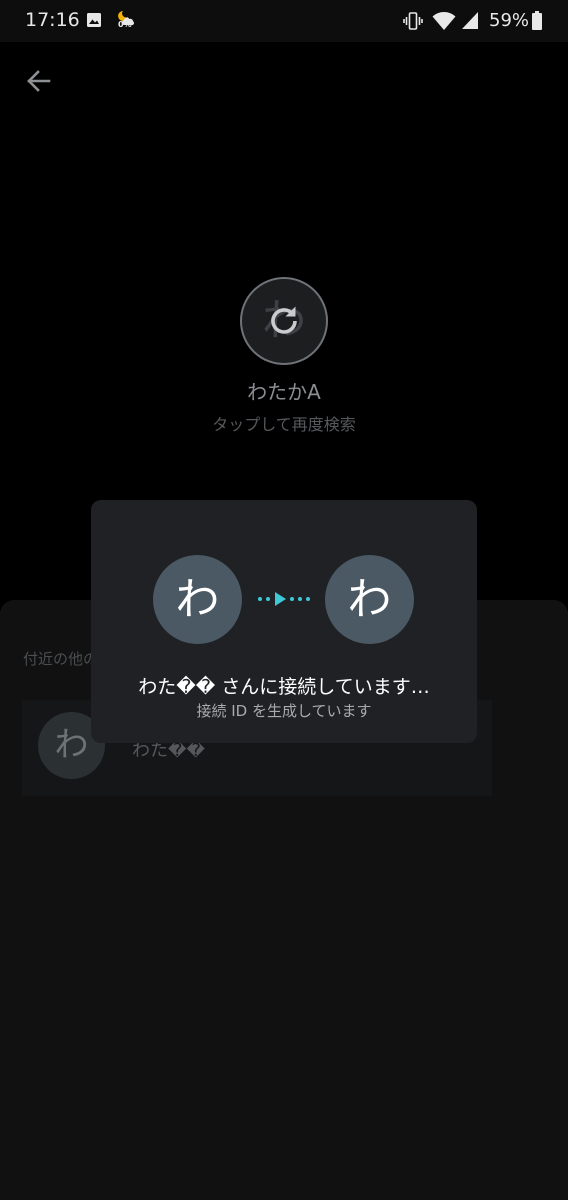 This screenshot has width=568, height=1200. Describe the element at coordinates (509, 20) in the screenshot. I see `battery-percent: 59%` at that location.